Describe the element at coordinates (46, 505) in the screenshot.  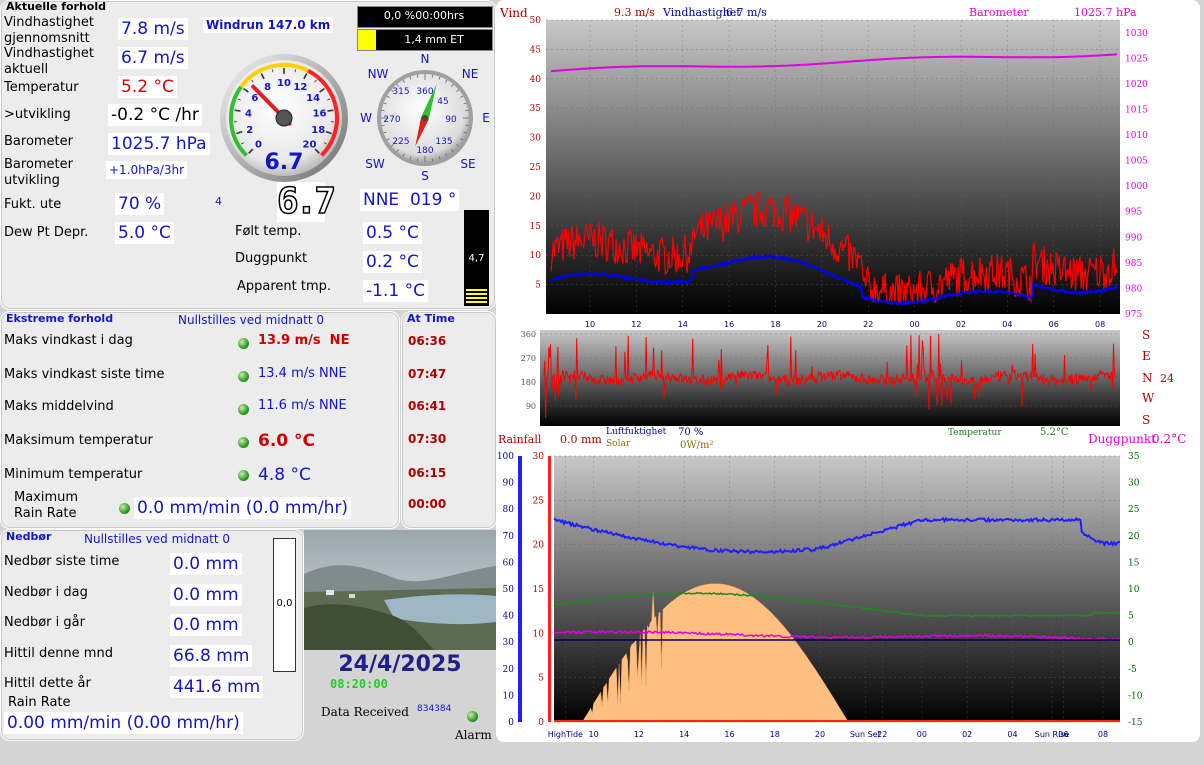
I see `max-rain-rate-label: Maximum Rain Rate` at that location.